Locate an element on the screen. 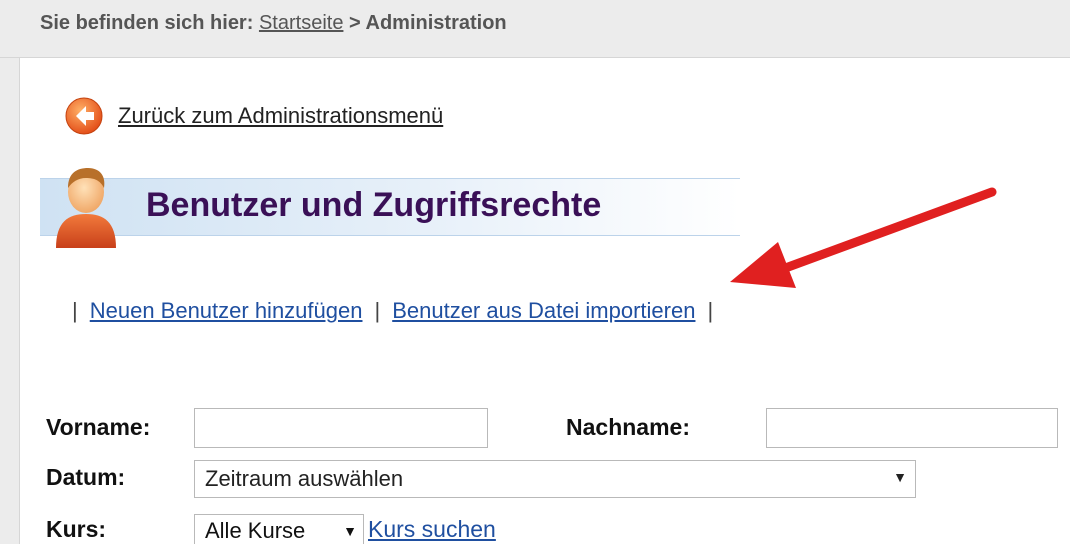  kurs-search-link: Kurs suchen is located at coordinates (432, 529).